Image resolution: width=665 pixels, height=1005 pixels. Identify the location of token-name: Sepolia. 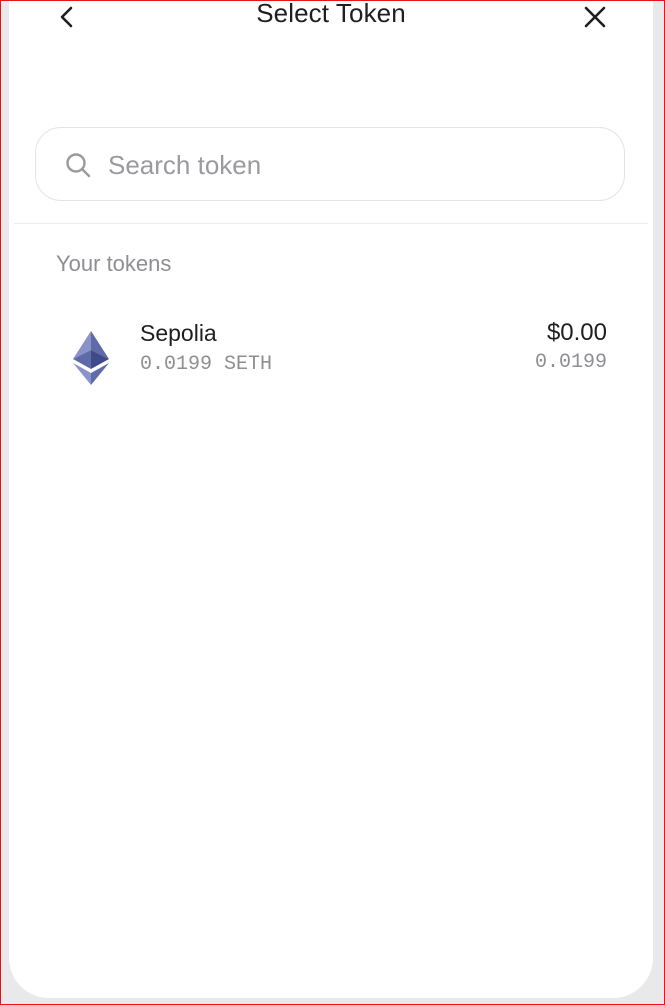
(178, 333).